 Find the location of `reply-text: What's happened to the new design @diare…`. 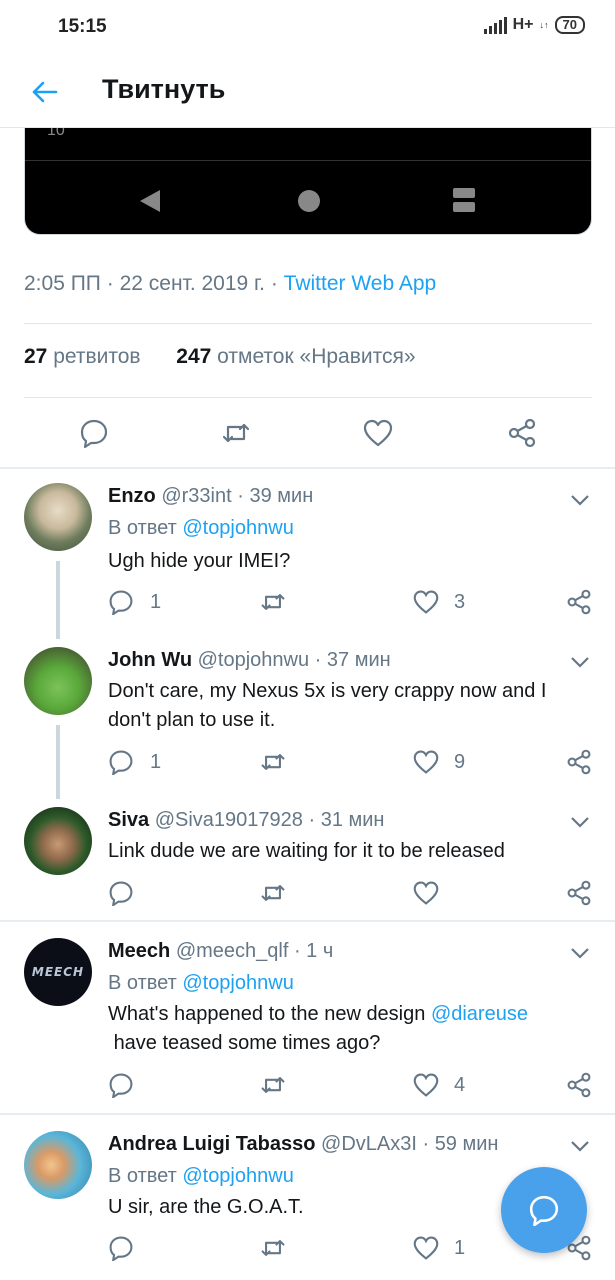

reply-text: What's happened to the new design @diare… is located at coordinates (318, 1028).